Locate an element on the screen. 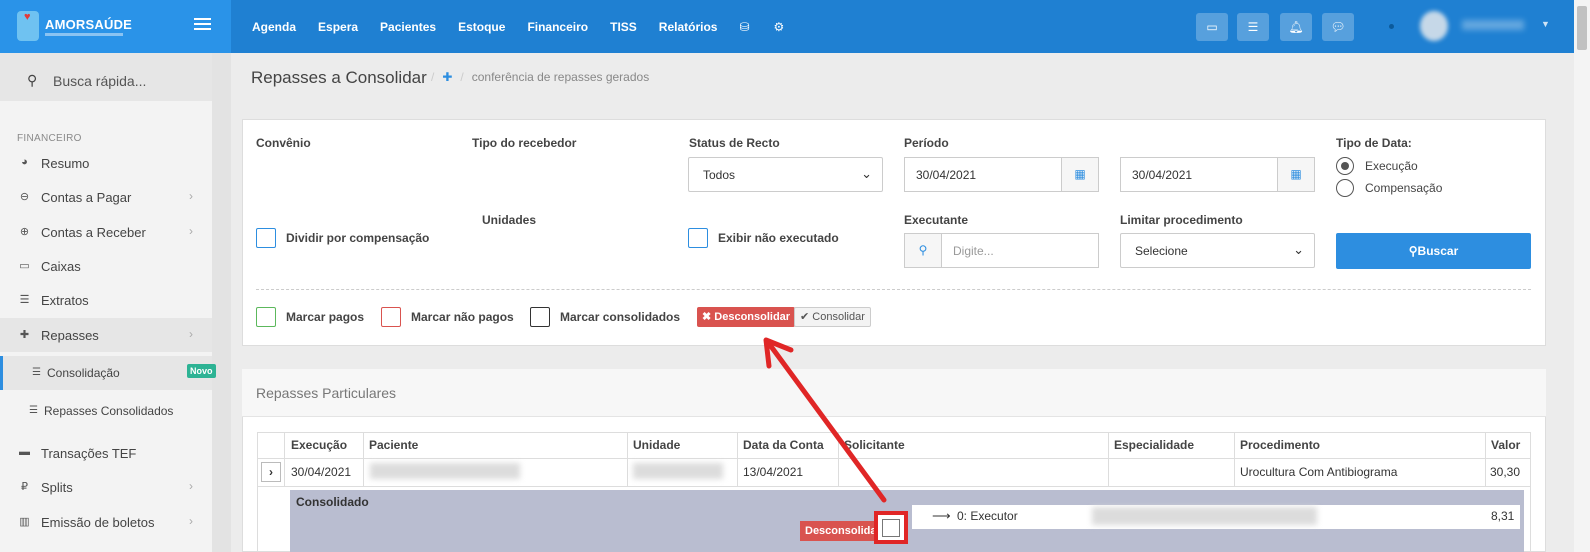  marcar-pagos-checkbox is located at coordinates (266, 317).